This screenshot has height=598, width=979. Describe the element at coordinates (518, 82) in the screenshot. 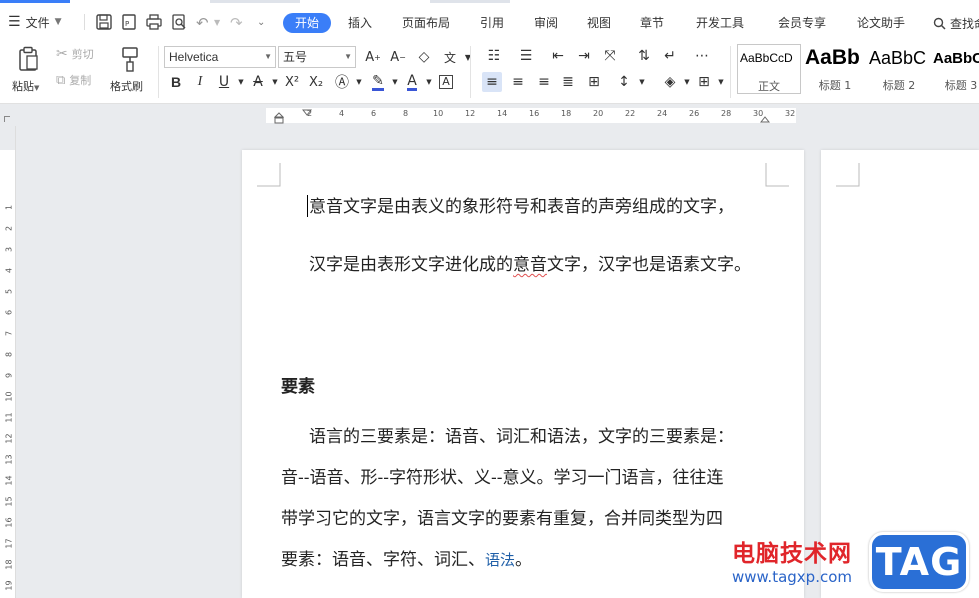

I see `align-center-icon: ≡` at that location.